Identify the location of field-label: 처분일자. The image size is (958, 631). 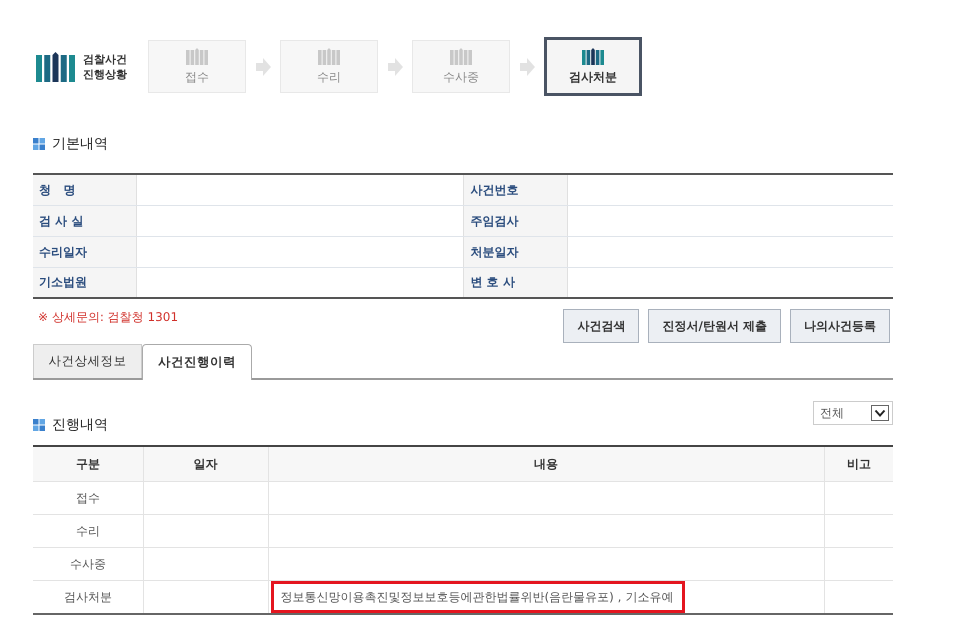
(515, 251).